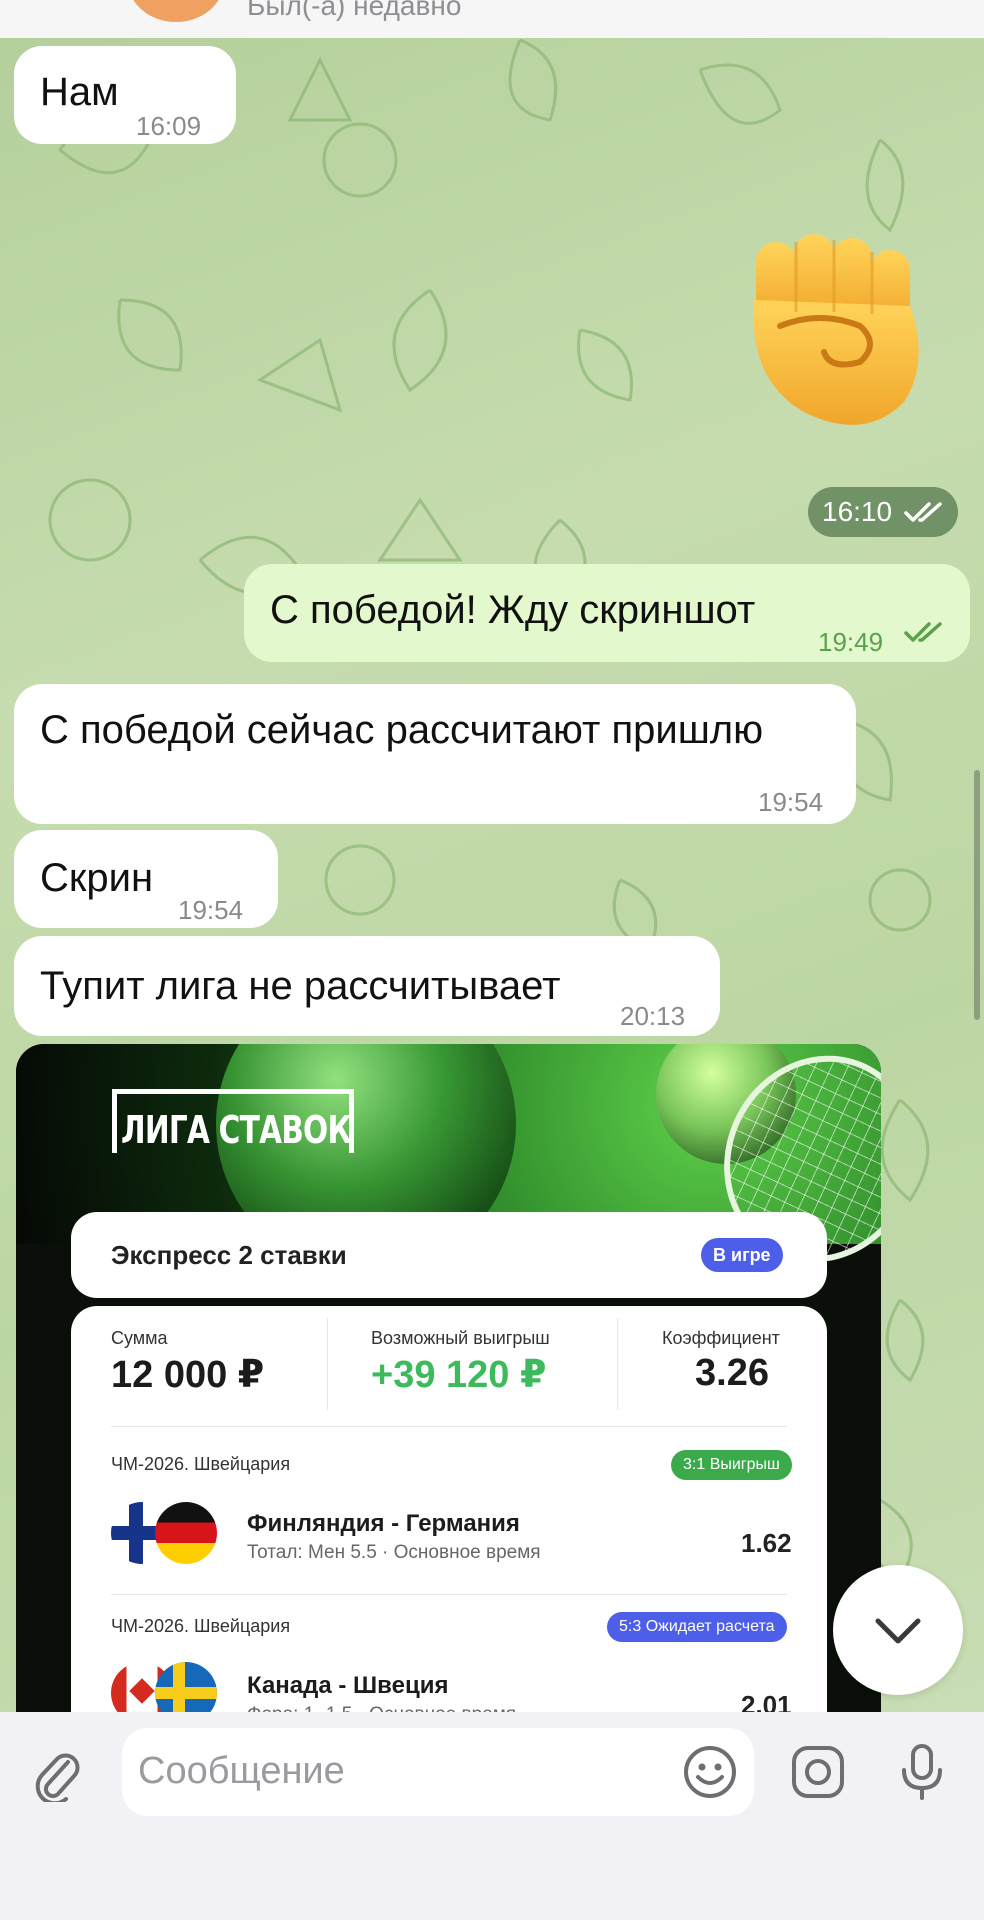 This screenshot has width=984, height=1920. What do you see at coordinates (435, 754) in the screenshot?
I see `message-incoming: С победой сейчас рассчитают пришлю 19:54` at bounding box center [435, 754].